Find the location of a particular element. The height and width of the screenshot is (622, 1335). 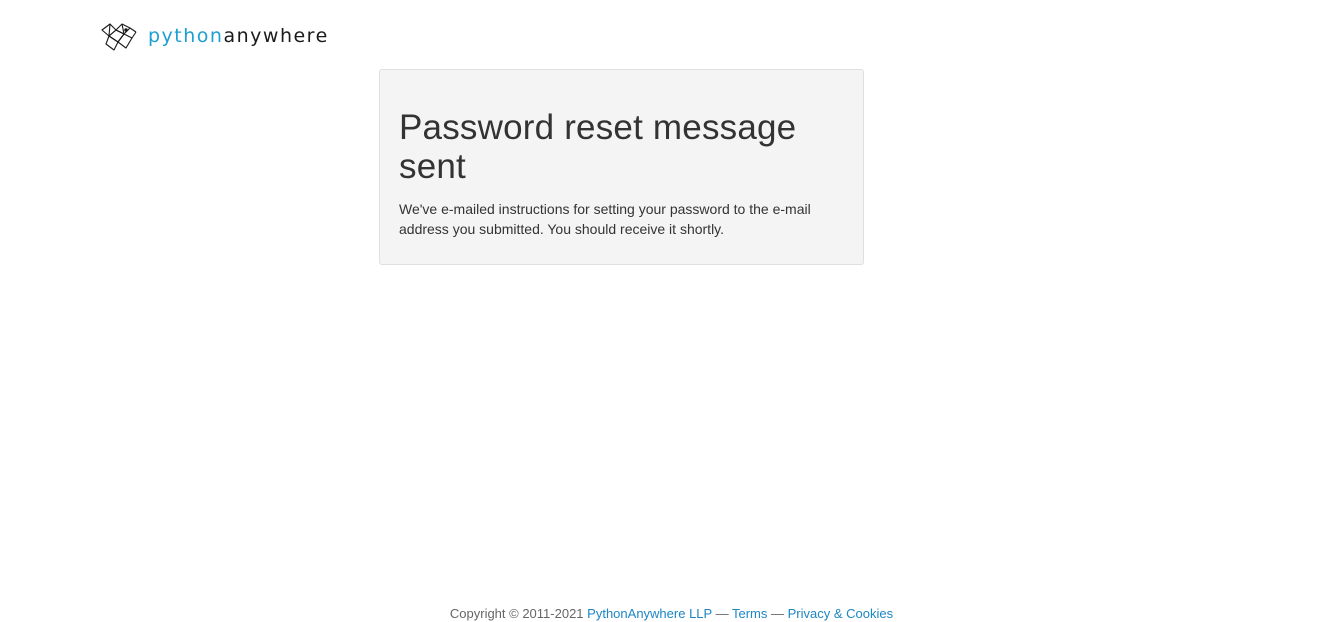

logo-text-anywhere: anywhere is located at coordinates (276, 36).